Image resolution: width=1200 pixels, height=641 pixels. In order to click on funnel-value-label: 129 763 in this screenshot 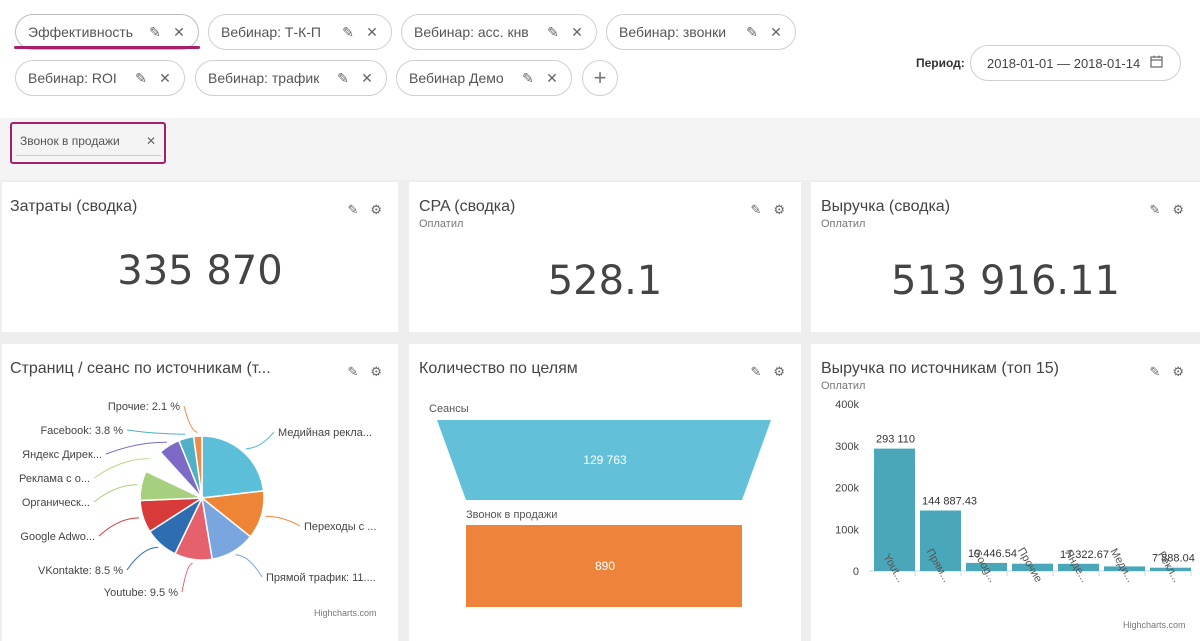, I will do `click(605, 460)`.